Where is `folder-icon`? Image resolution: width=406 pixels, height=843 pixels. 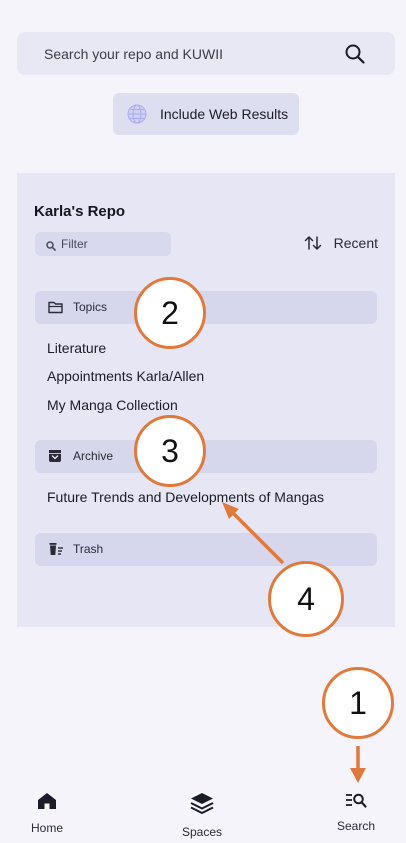
folder-icon is located at coordinates (56, 309).